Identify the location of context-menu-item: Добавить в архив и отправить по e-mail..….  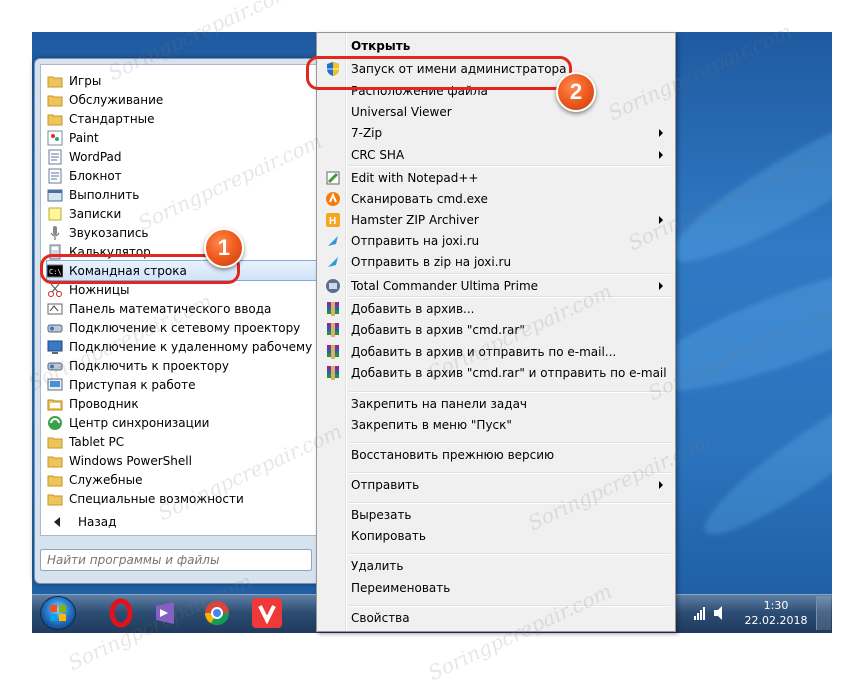
(496, 352).